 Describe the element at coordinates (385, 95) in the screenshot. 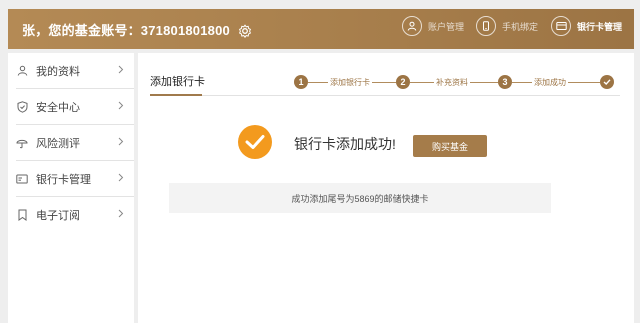

I see `divider` at that location.